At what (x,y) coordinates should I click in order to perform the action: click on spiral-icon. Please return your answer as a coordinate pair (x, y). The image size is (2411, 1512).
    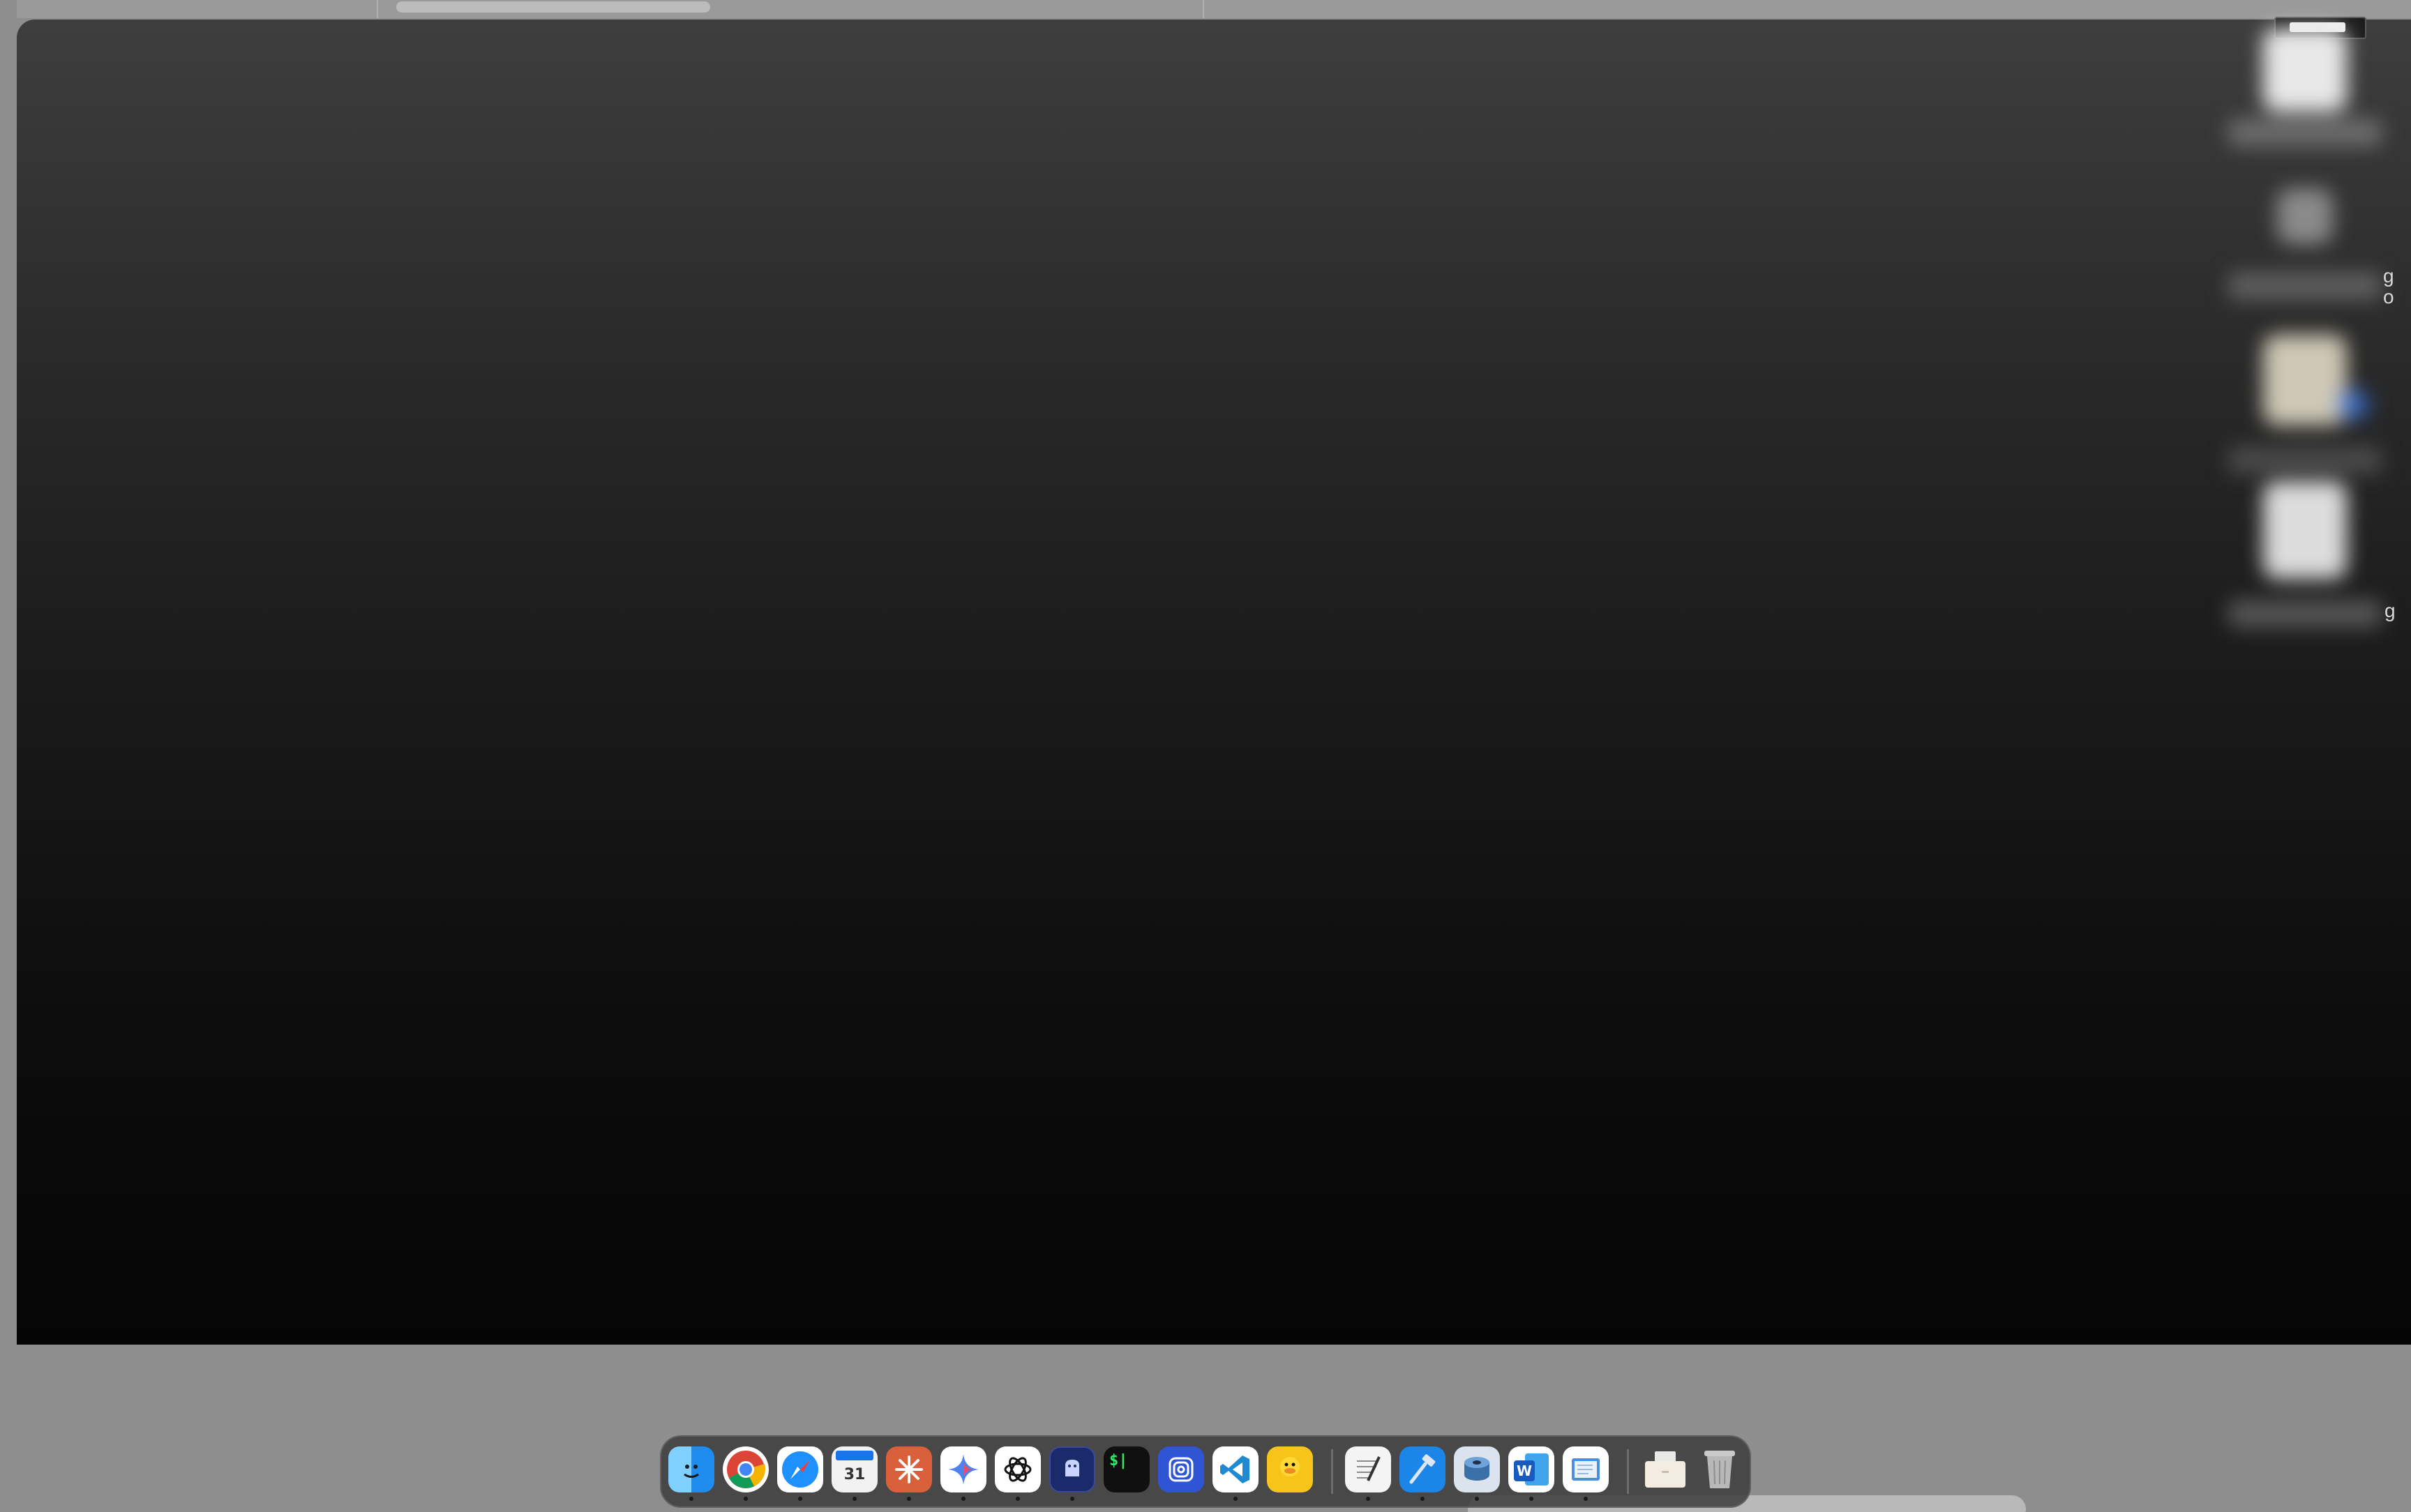
    Looking at the image, I should click on (1181, 1469).